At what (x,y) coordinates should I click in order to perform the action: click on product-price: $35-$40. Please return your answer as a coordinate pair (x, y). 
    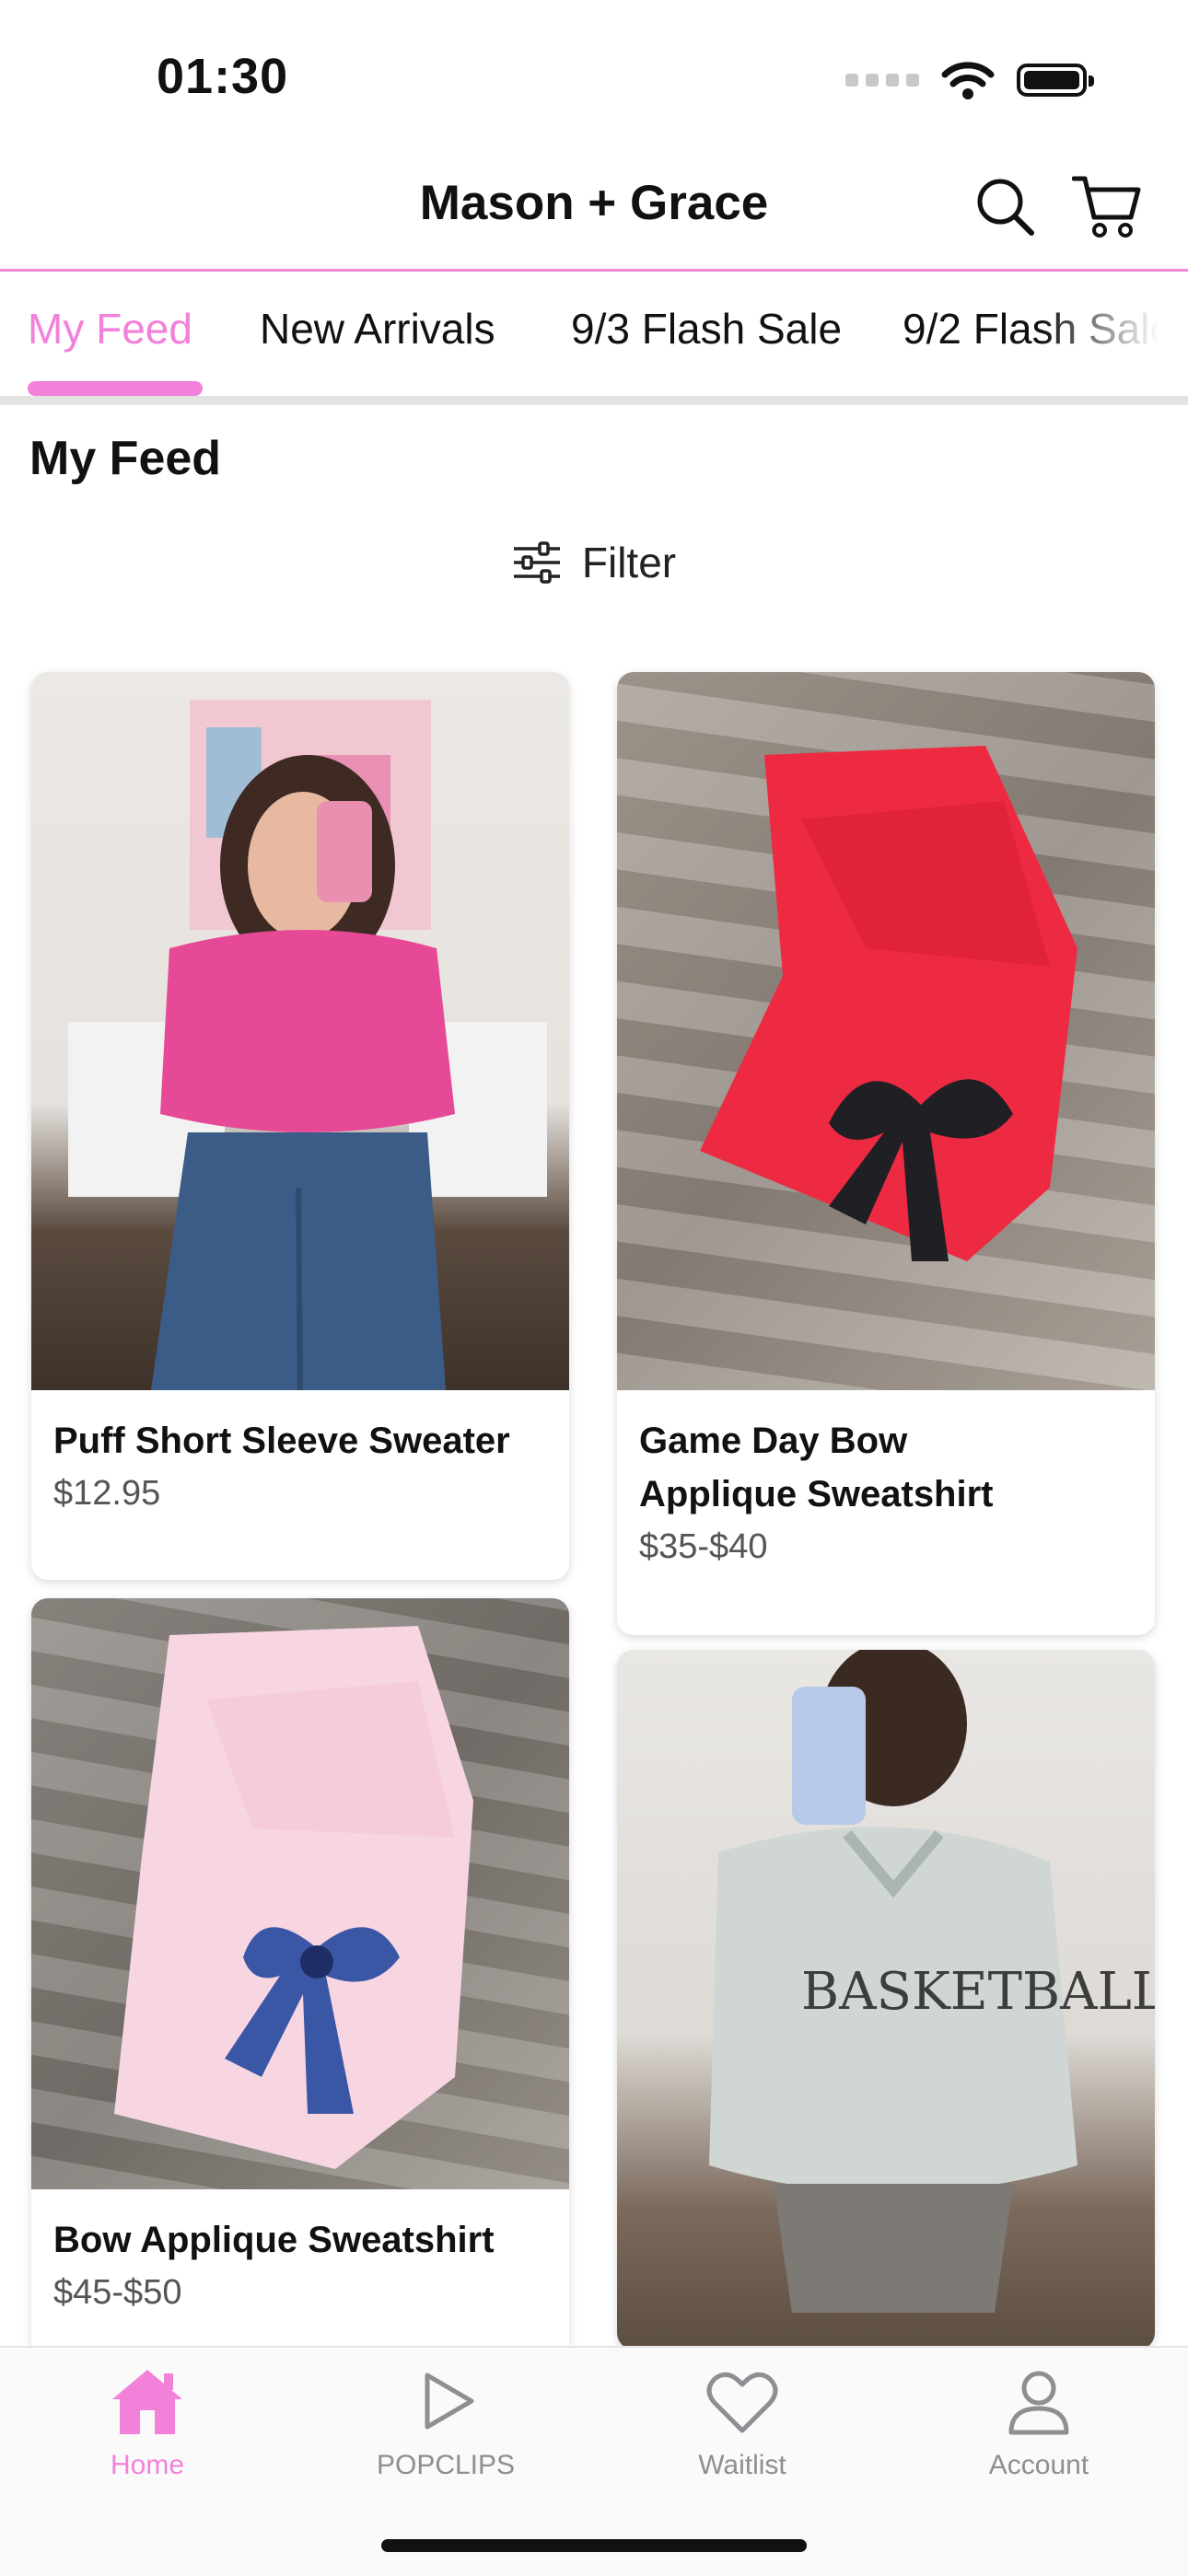
    Looking at the image, I should click on (703, 1546).